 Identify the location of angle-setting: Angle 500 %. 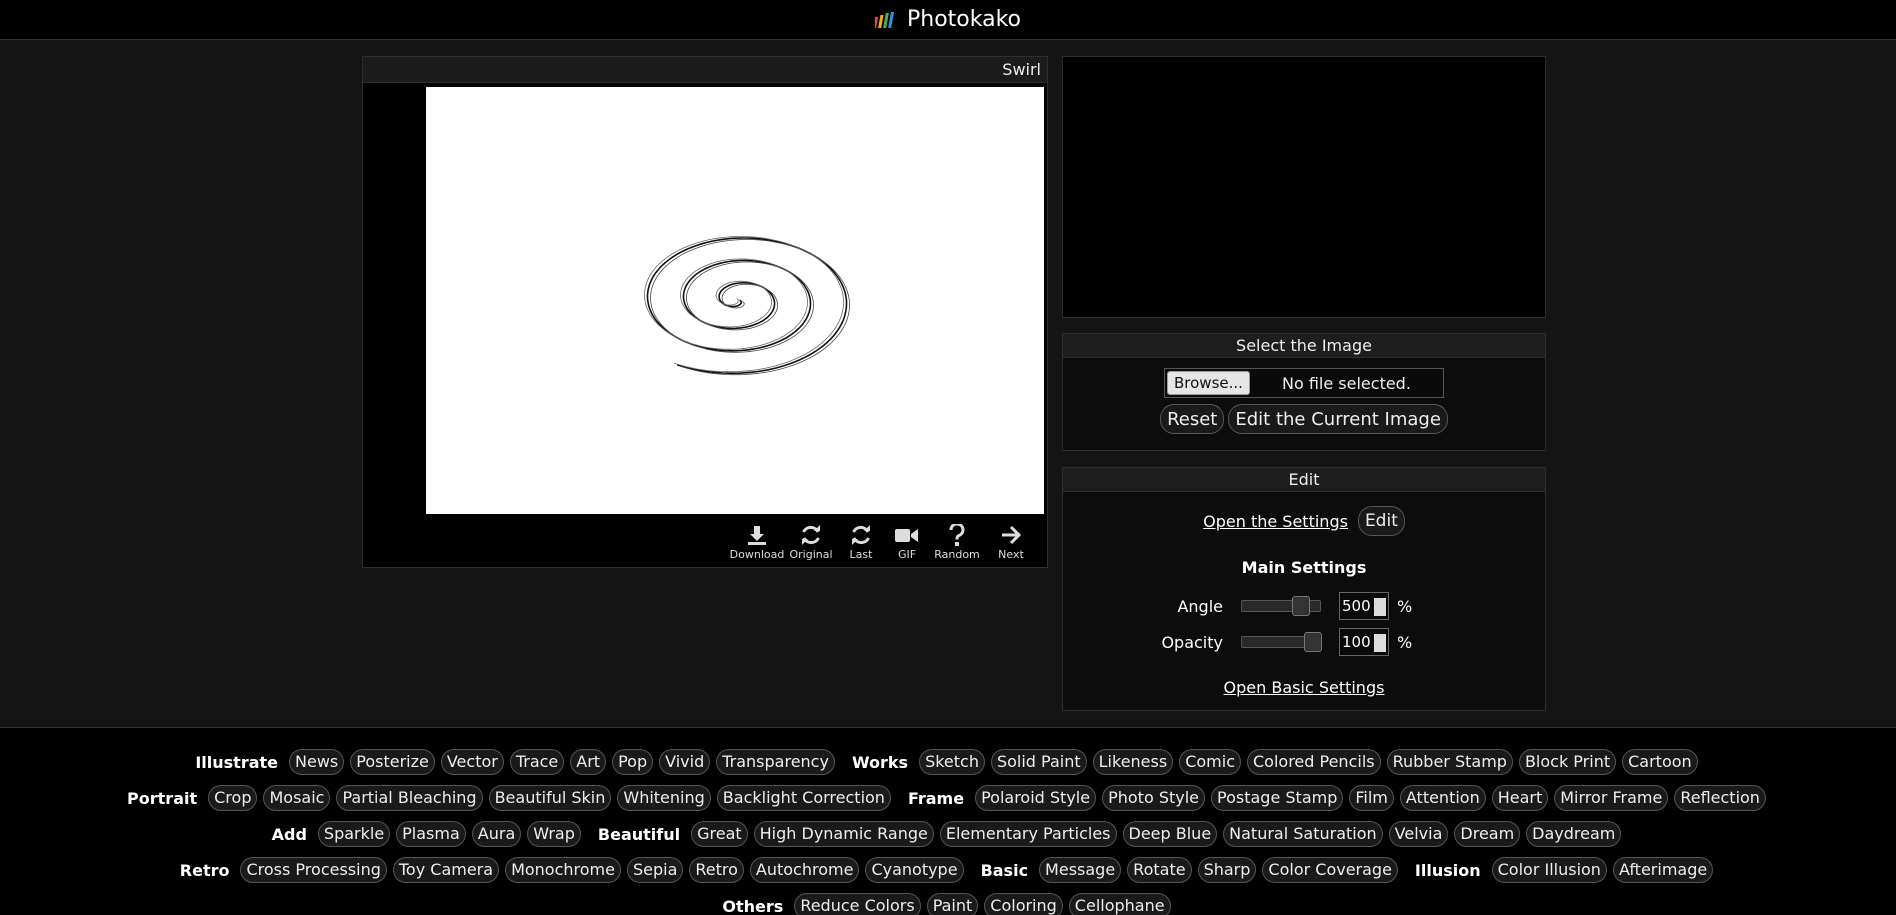
(1304, 606).